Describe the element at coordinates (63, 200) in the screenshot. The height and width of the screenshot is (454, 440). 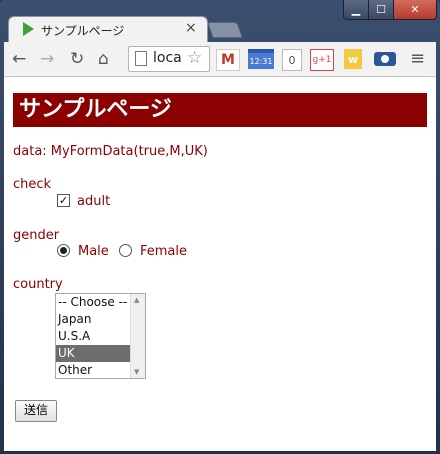
I see `adult-checkbox: ✓` at that location.